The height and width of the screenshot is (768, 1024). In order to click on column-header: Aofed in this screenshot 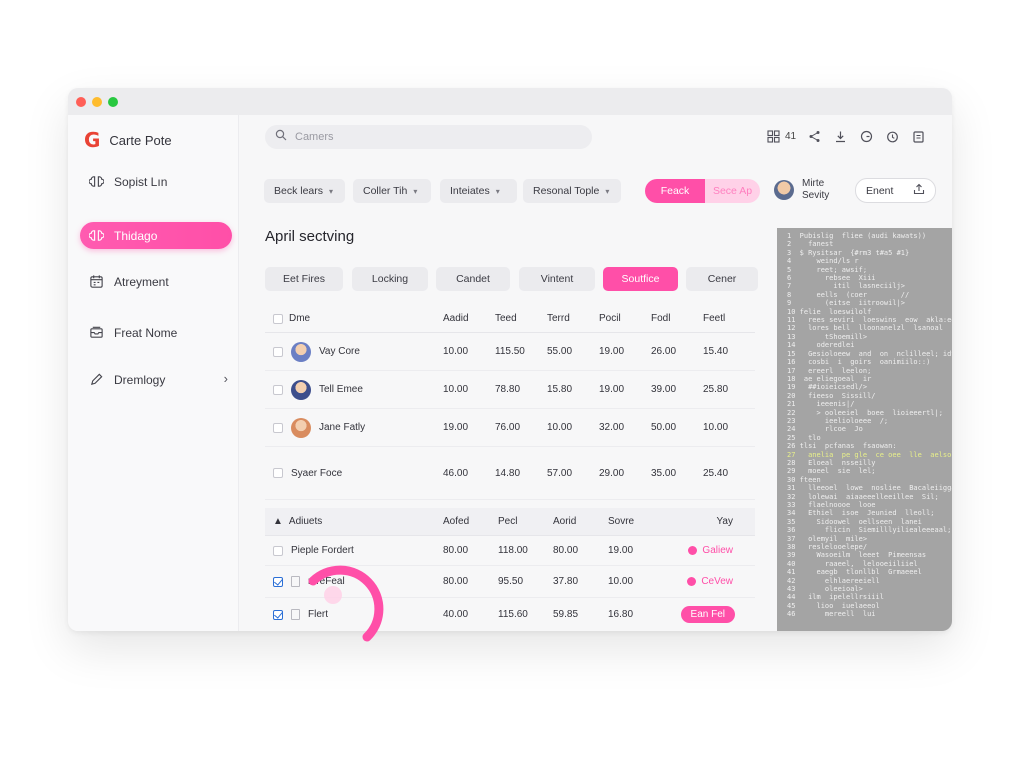, I will do `click(470, 521)`.